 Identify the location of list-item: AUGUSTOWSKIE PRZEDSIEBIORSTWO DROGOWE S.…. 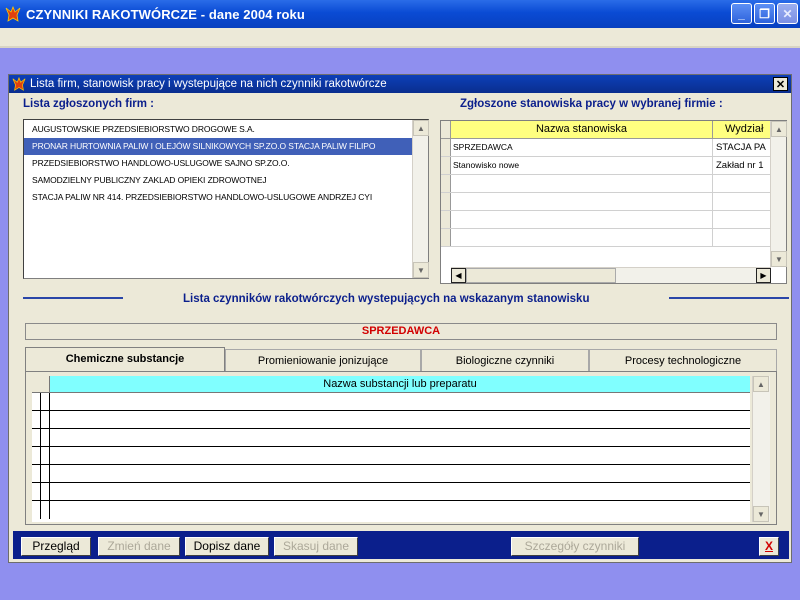
(219, 129).